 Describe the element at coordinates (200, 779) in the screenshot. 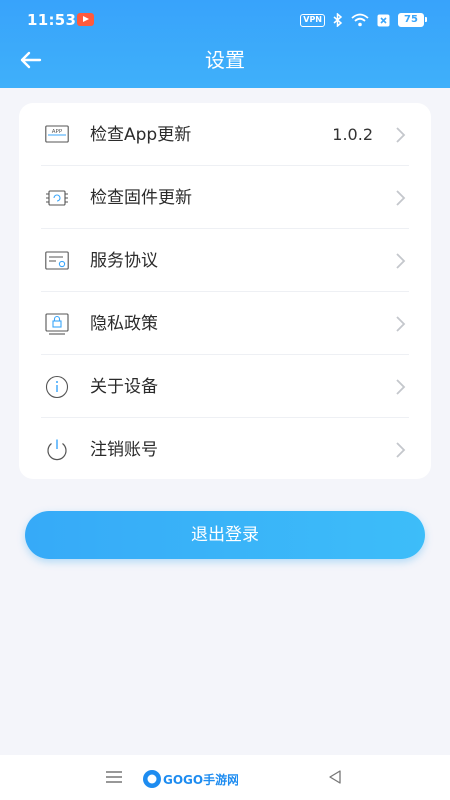

I see `logo-text: GOGO手游网` at that location.